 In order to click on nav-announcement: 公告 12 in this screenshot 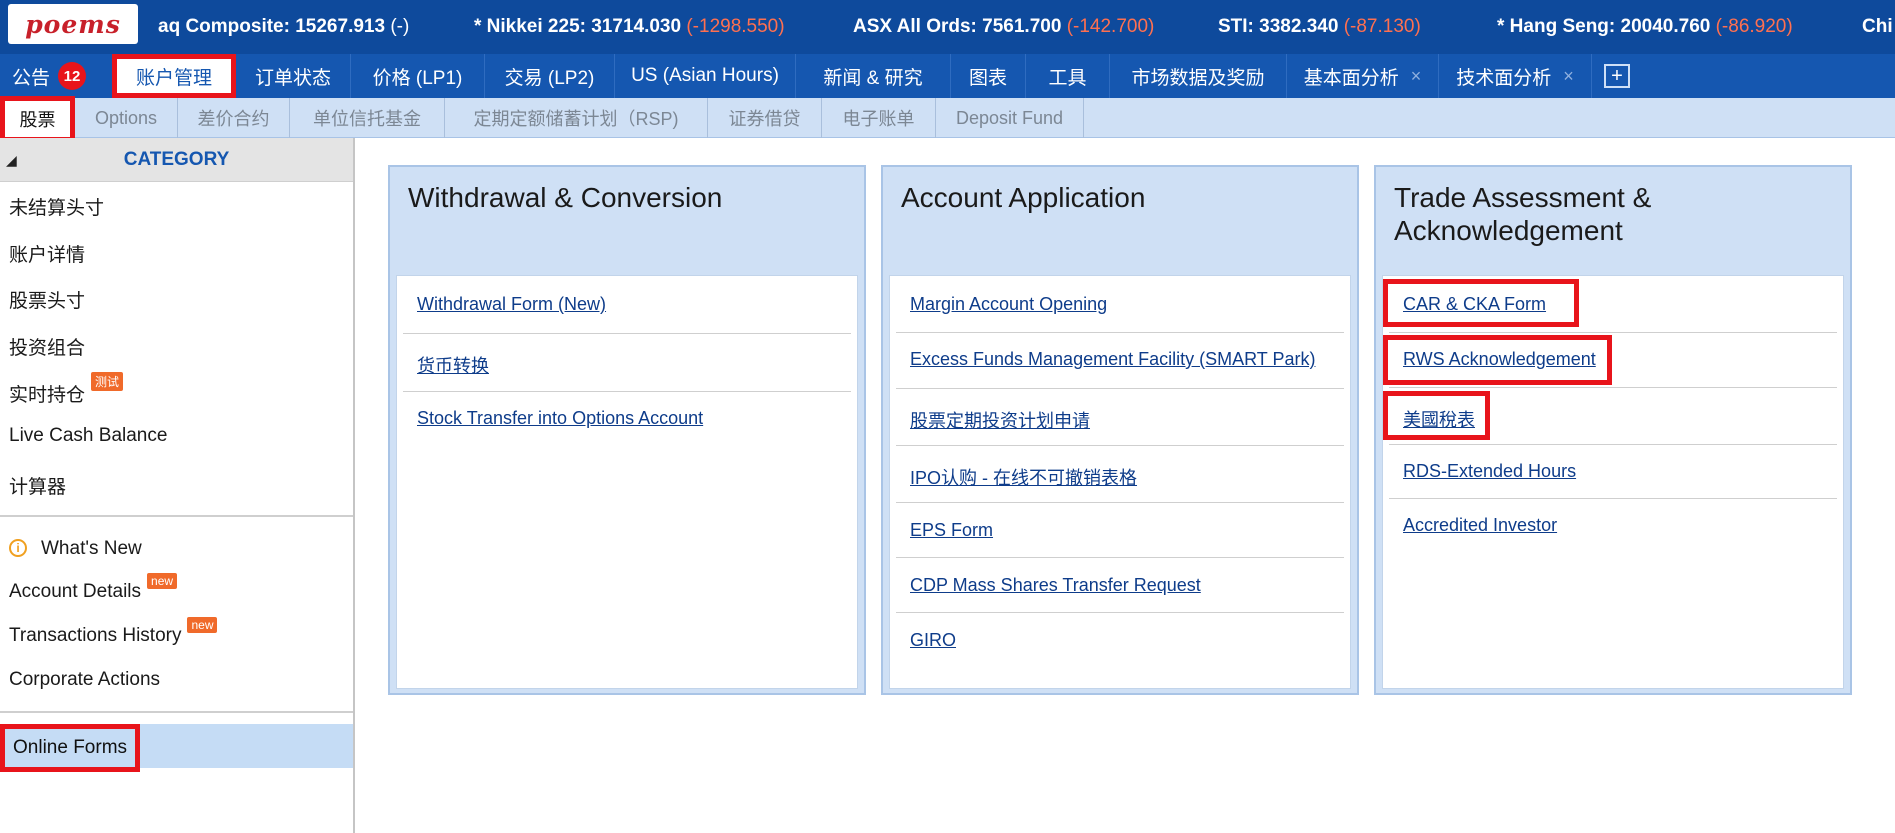, I will do `click(55, 76)`.